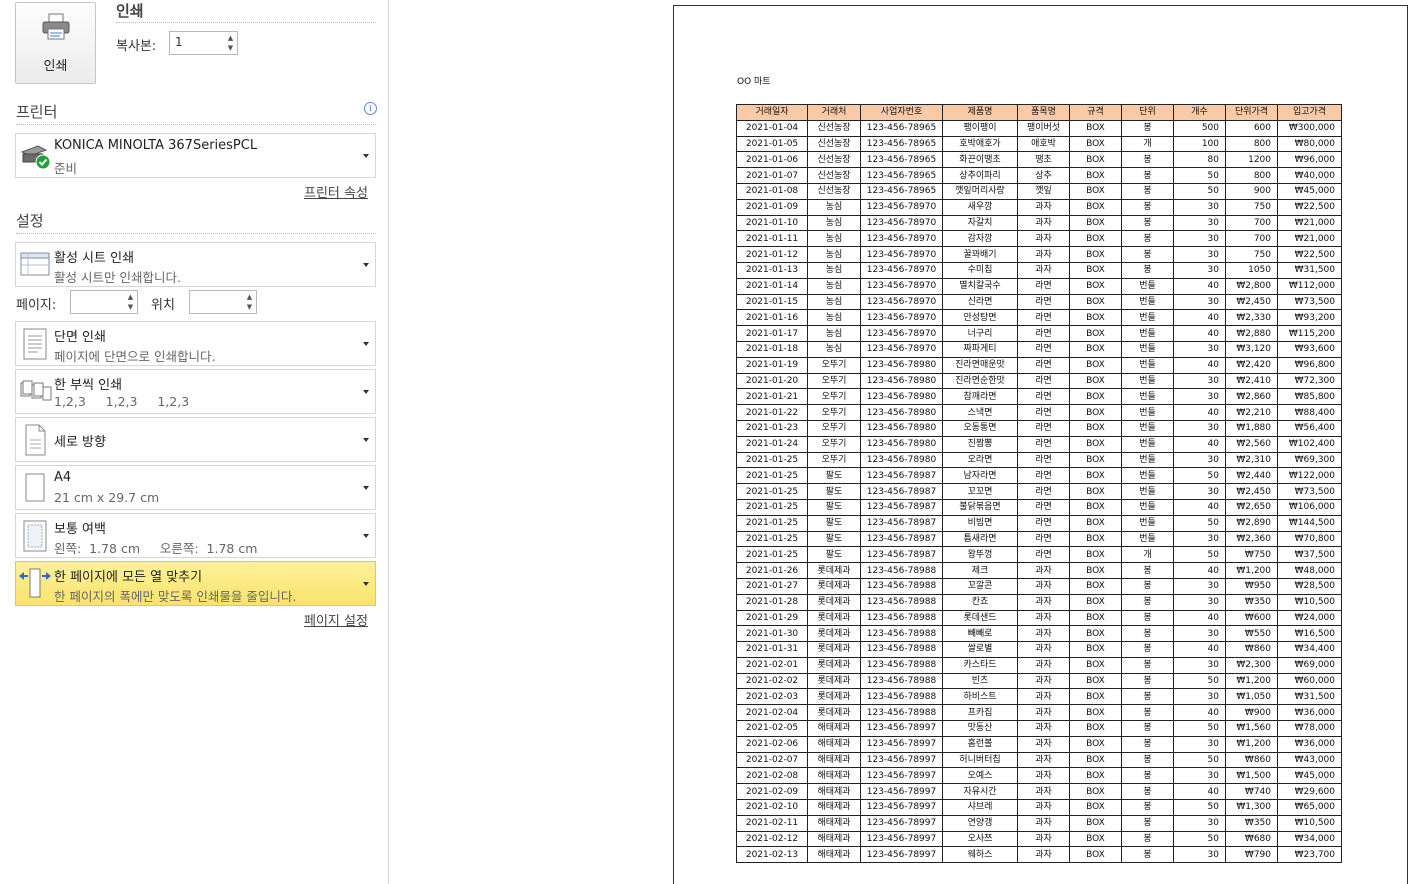 This screenshot has width=1409, height=884. I want to click on table-cell: 팽이팽이, so click(980, 128).